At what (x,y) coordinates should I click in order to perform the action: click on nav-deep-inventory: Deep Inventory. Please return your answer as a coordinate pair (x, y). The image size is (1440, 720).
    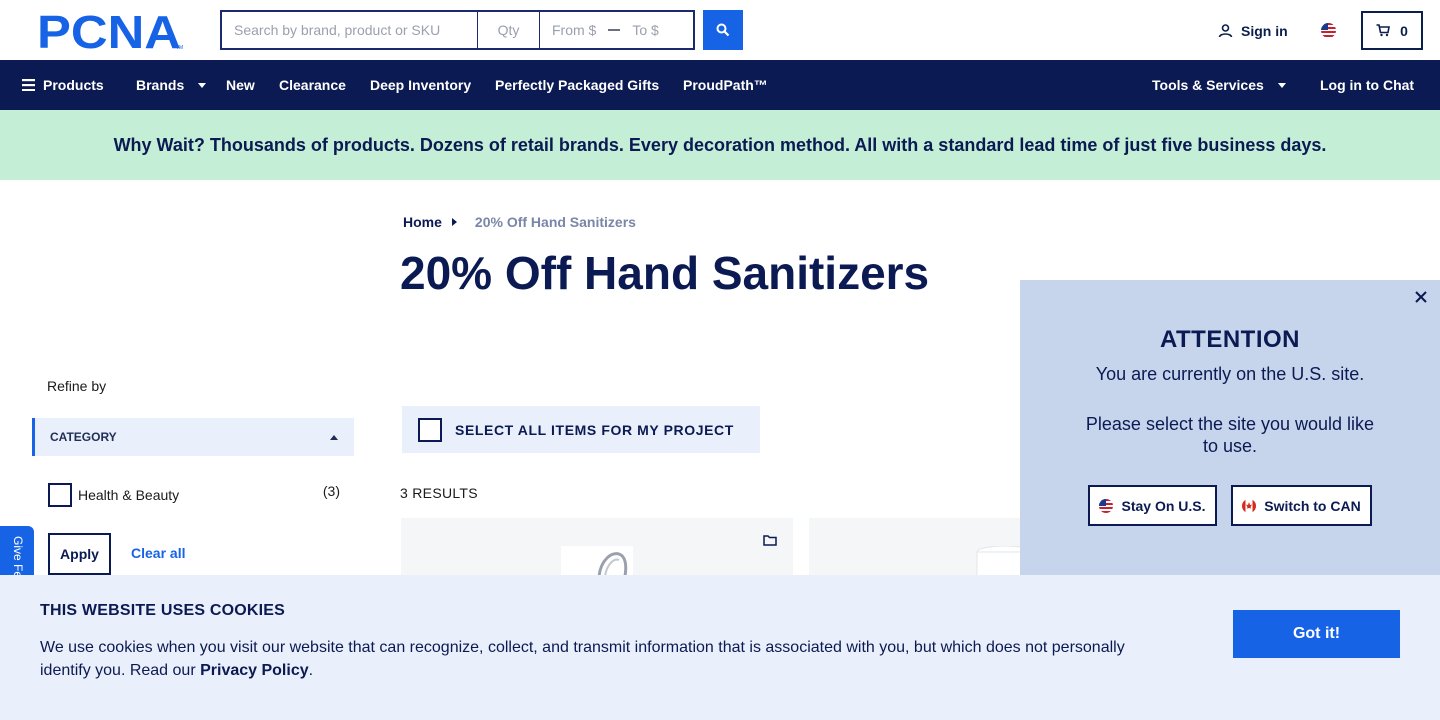
    Looking at the image, I should click on (420, 85).